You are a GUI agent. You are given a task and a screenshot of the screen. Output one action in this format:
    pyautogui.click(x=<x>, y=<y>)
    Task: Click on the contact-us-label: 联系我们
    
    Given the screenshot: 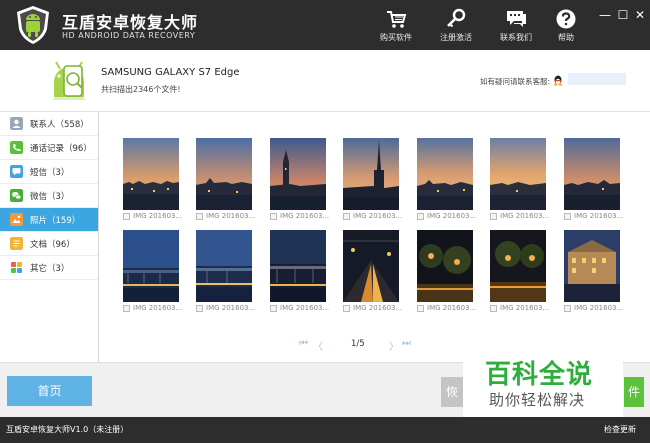 What is the action you would take?
    pyautogui.click(x=516, y=37)
    